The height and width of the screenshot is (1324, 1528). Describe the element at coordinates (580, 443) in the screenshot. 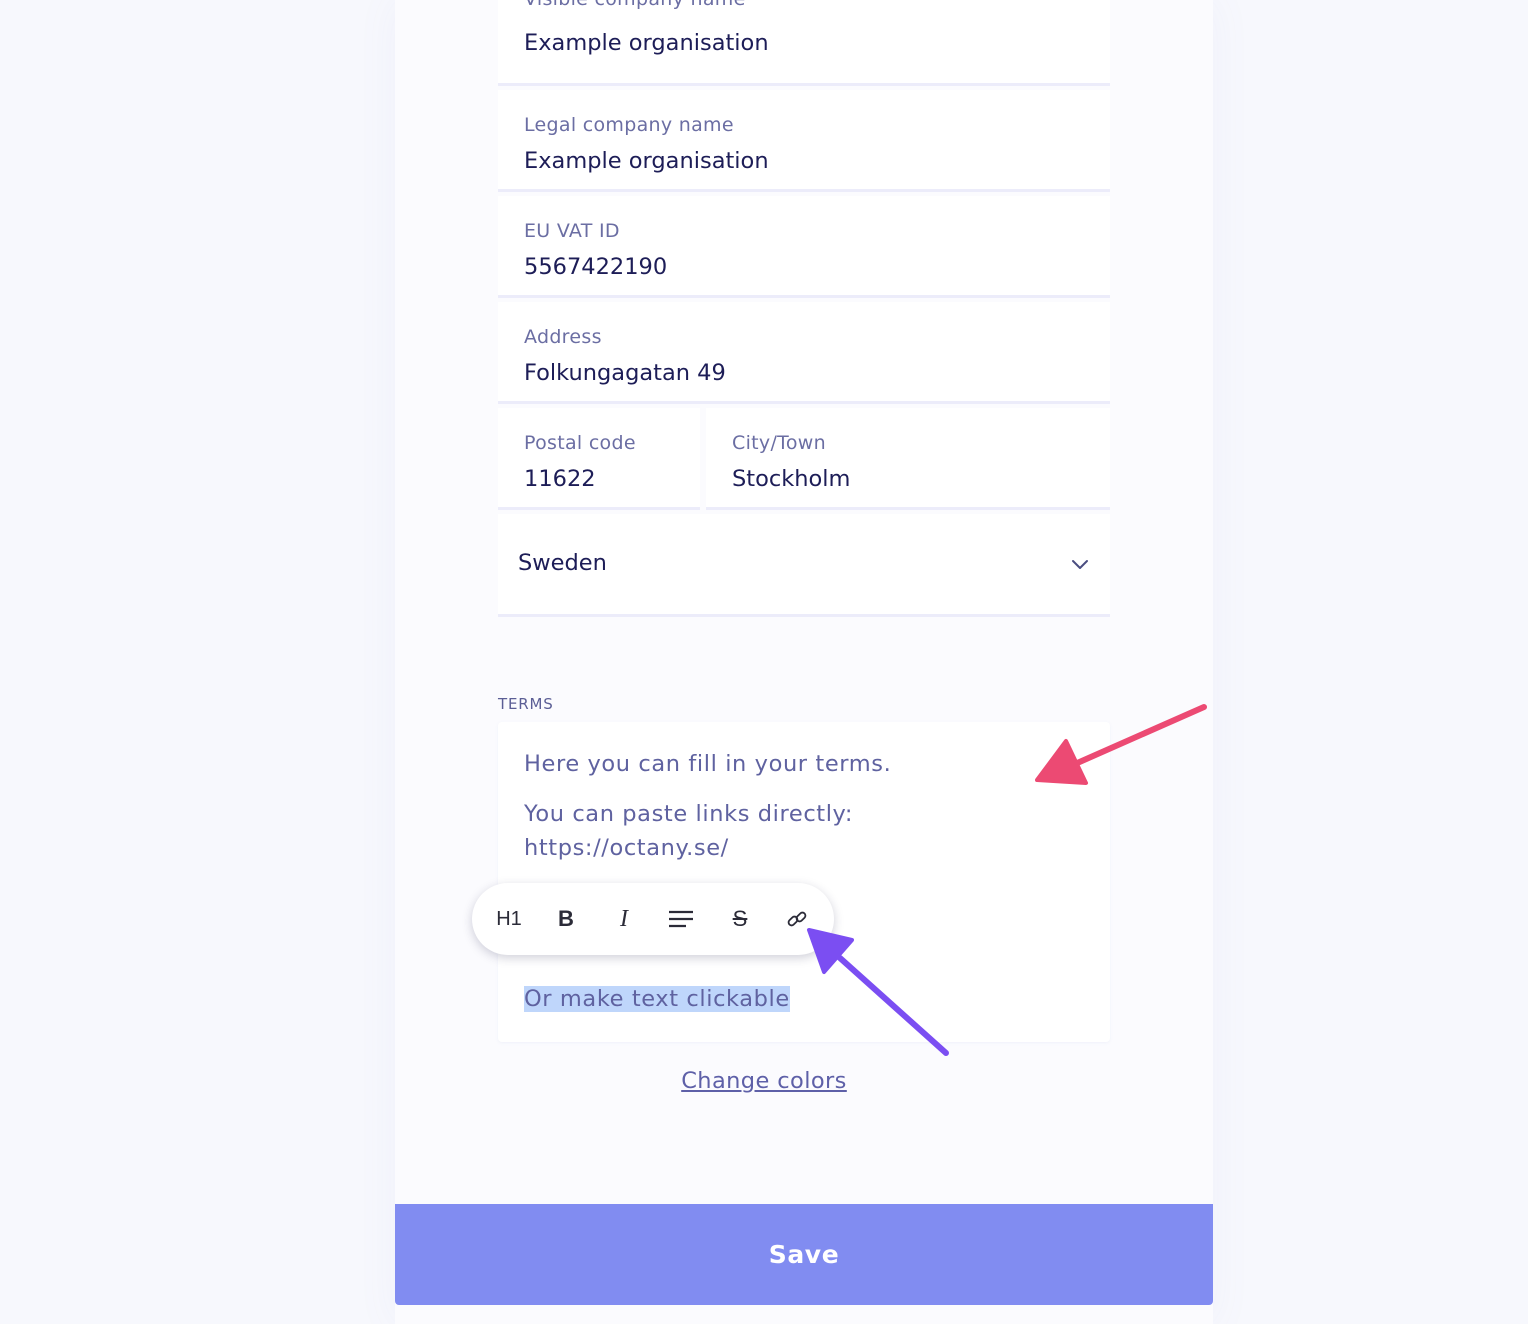

I see `postal-code-label: Postal code` at that location.